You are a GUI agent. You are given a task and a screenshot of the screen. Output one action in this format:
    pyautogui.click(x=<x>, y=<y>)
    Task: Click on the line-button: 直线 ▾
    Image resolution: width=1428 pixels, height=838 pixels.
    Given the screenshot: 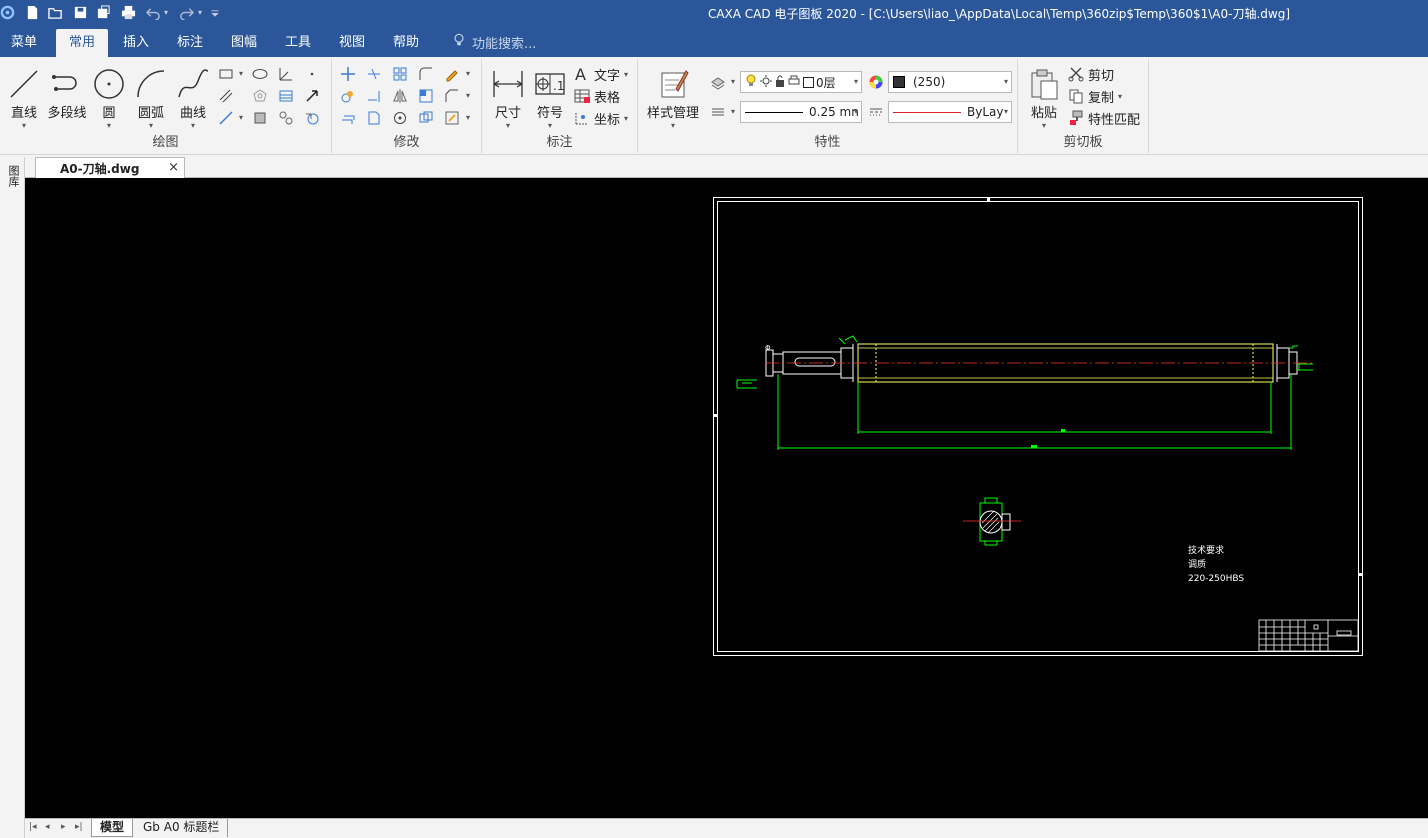 What is the action you would take?
    pyautogui.click(x=24, y=97)
    